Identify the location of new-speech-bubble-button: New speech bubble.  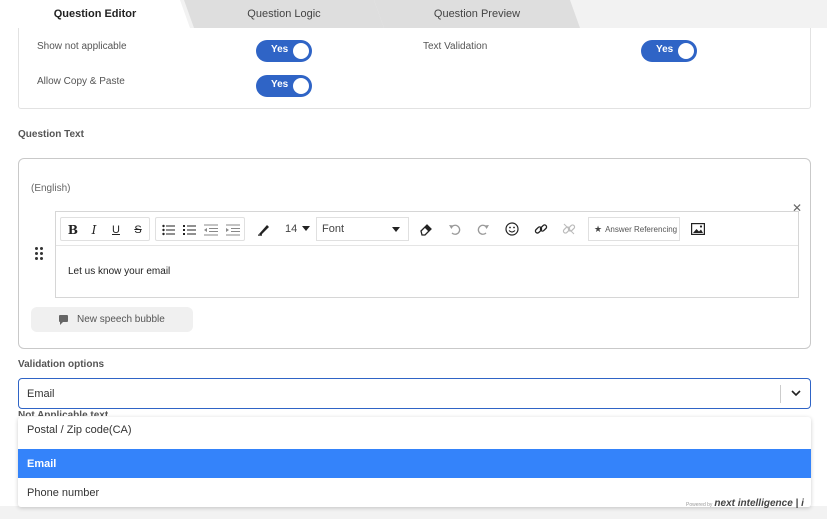
(112, 319).